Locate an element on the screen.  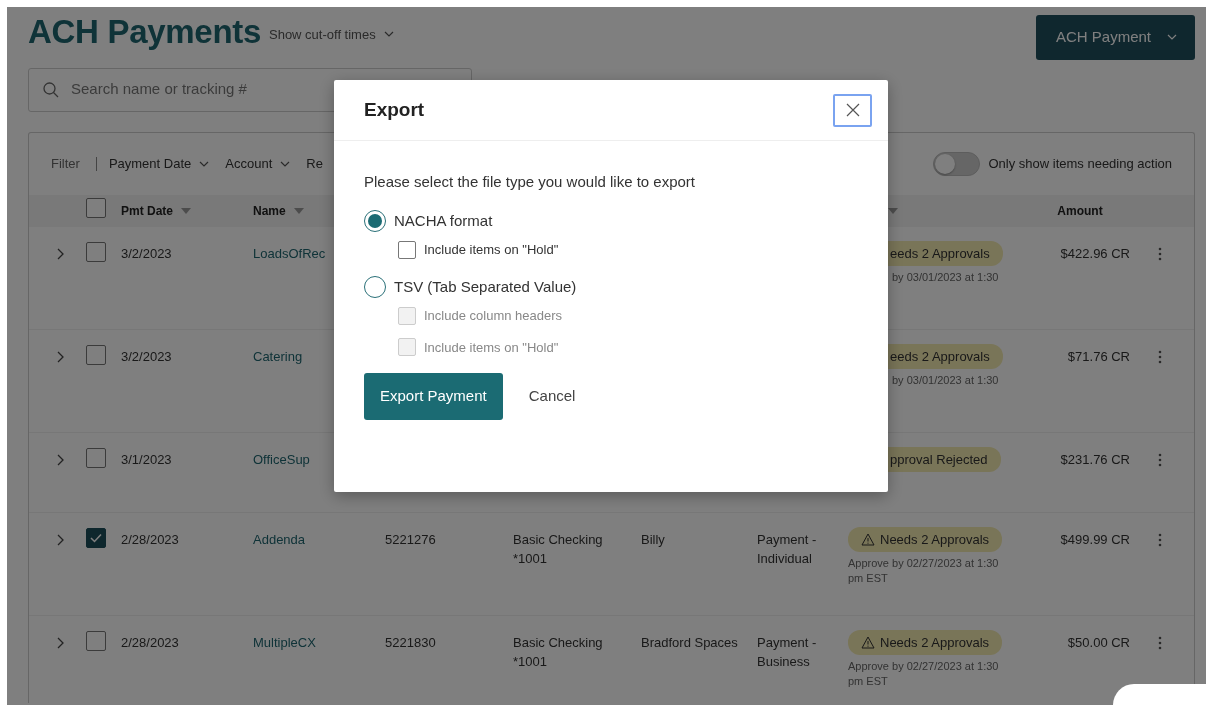
tracking-number: 5221830 is located at coordinates (410, 642).